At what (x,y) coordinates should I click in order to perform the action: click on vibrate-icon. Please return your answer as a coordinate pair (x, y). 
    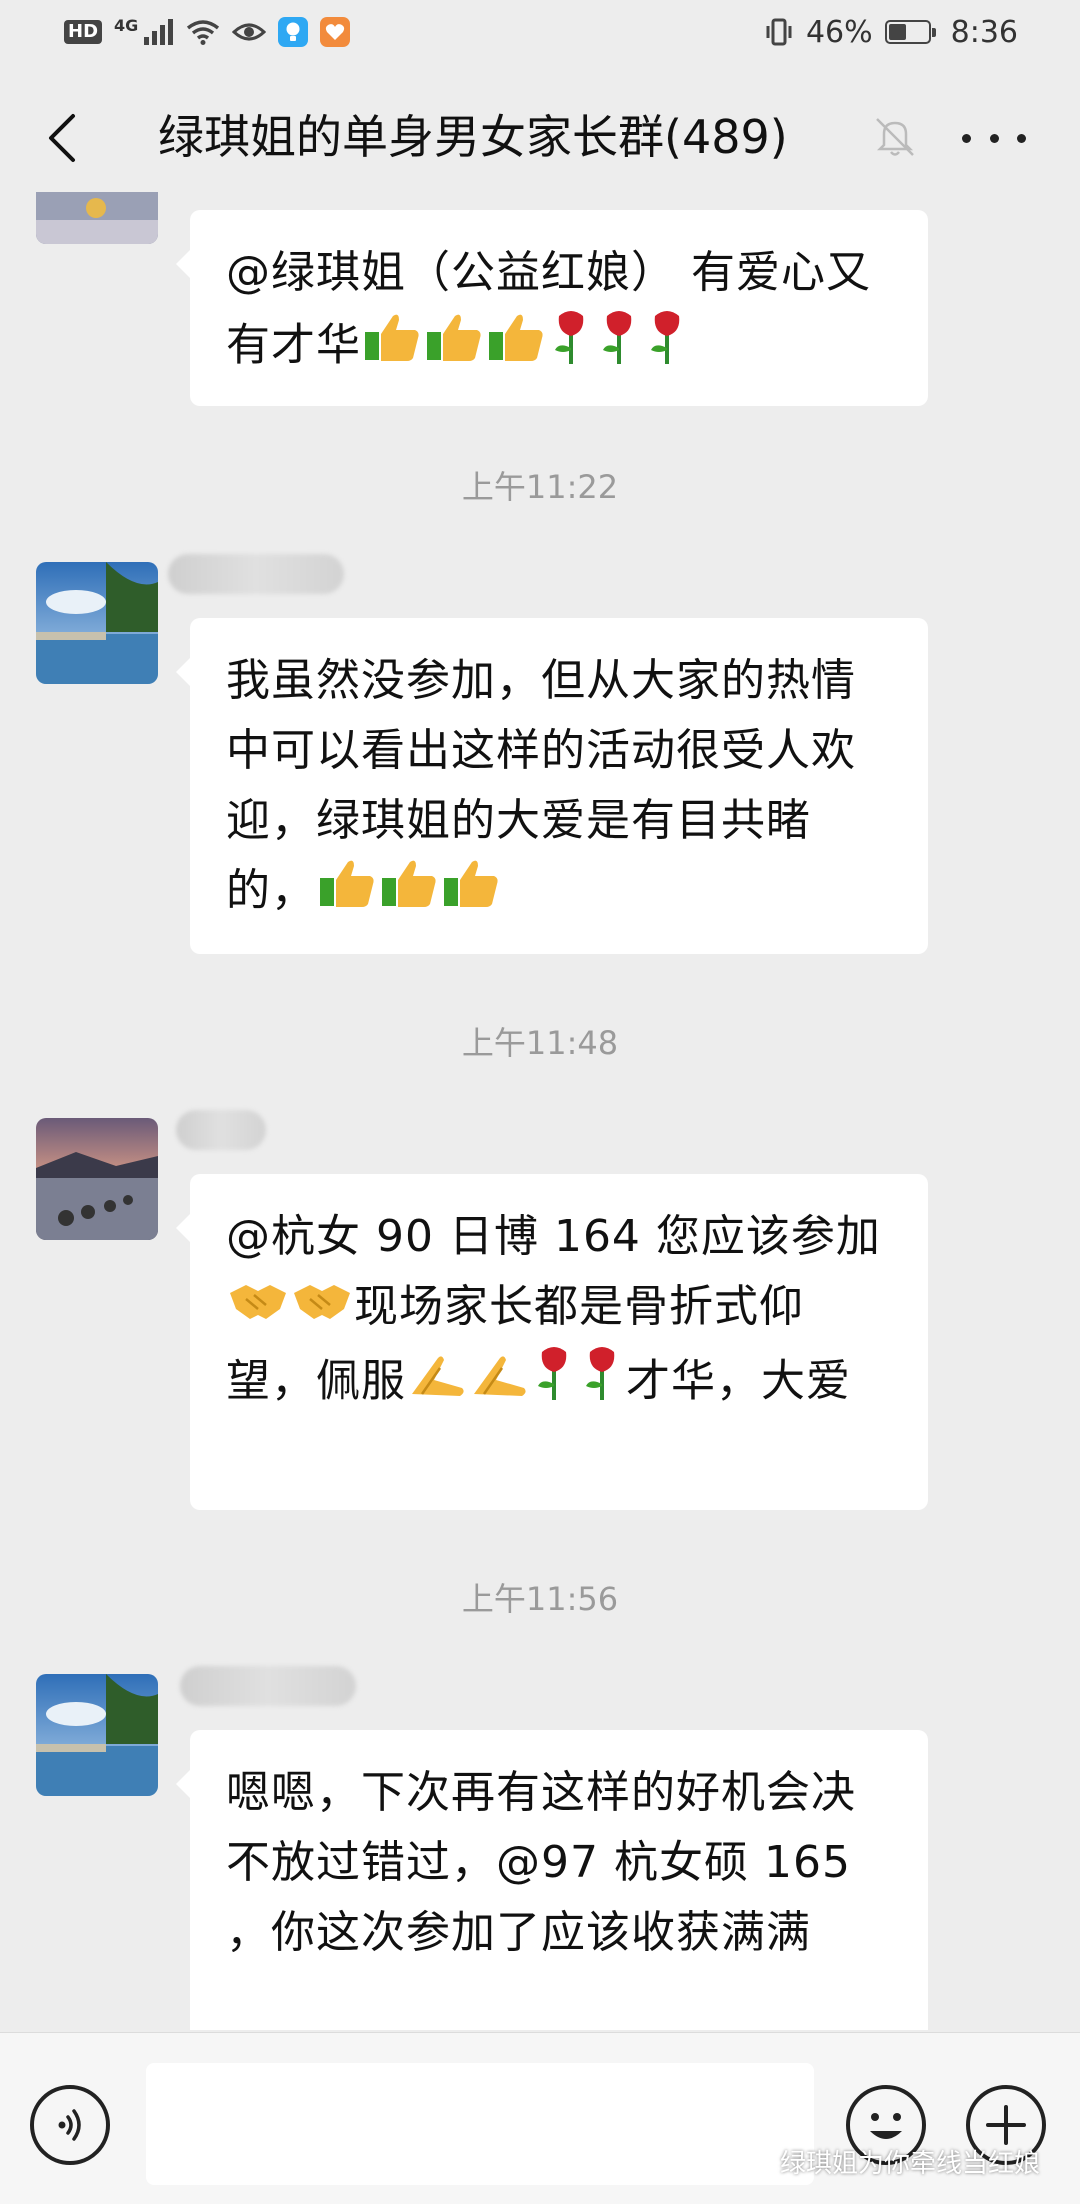
    Looking at the image, I should click on (779, 32).